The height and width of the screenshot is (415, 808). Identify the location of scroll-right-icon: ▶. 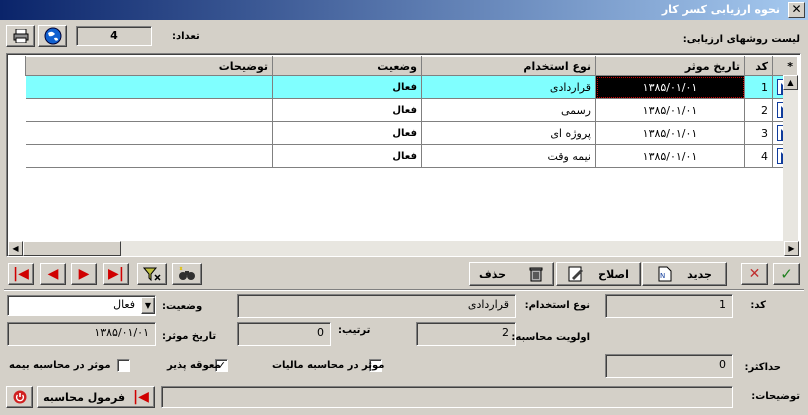
(791, 248).